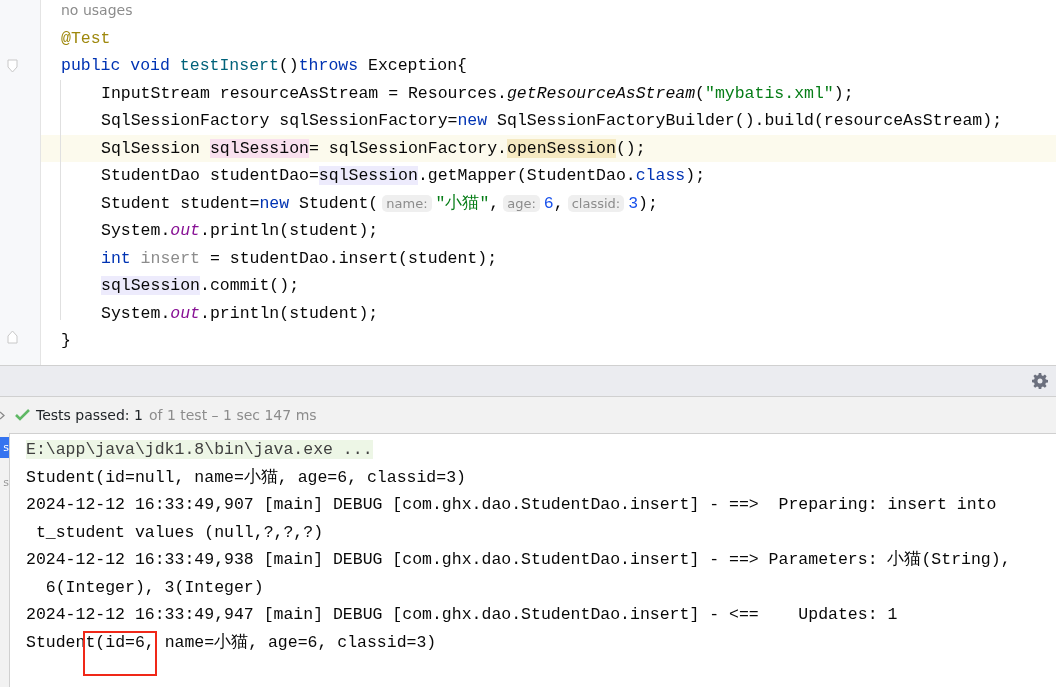  I want to click on code-line: Student student=new Student( name: "小猫", age: 6, classid: 3);, so click(379, 203).